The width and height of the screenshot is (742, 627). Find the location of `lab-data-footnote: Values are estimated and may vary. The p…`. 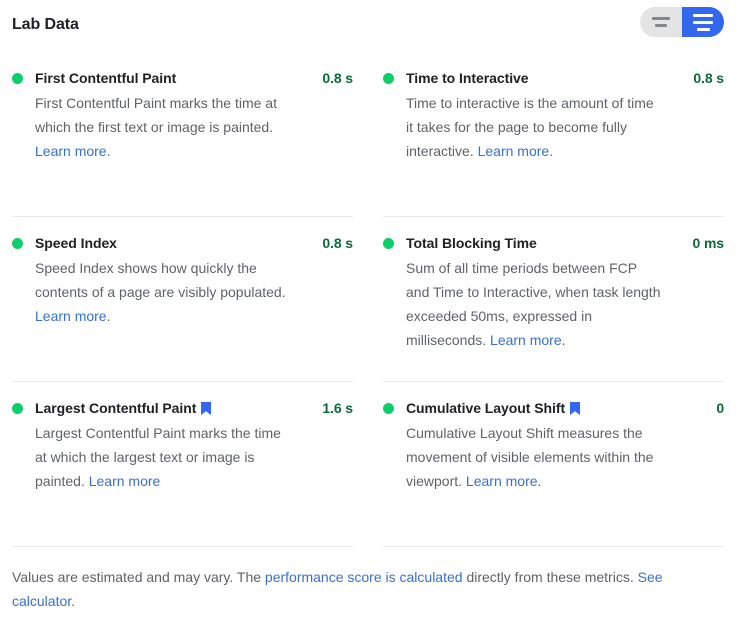

lab-data-footnote: Values are estimated and may vary. The p… is located at coordinates (371, 580).